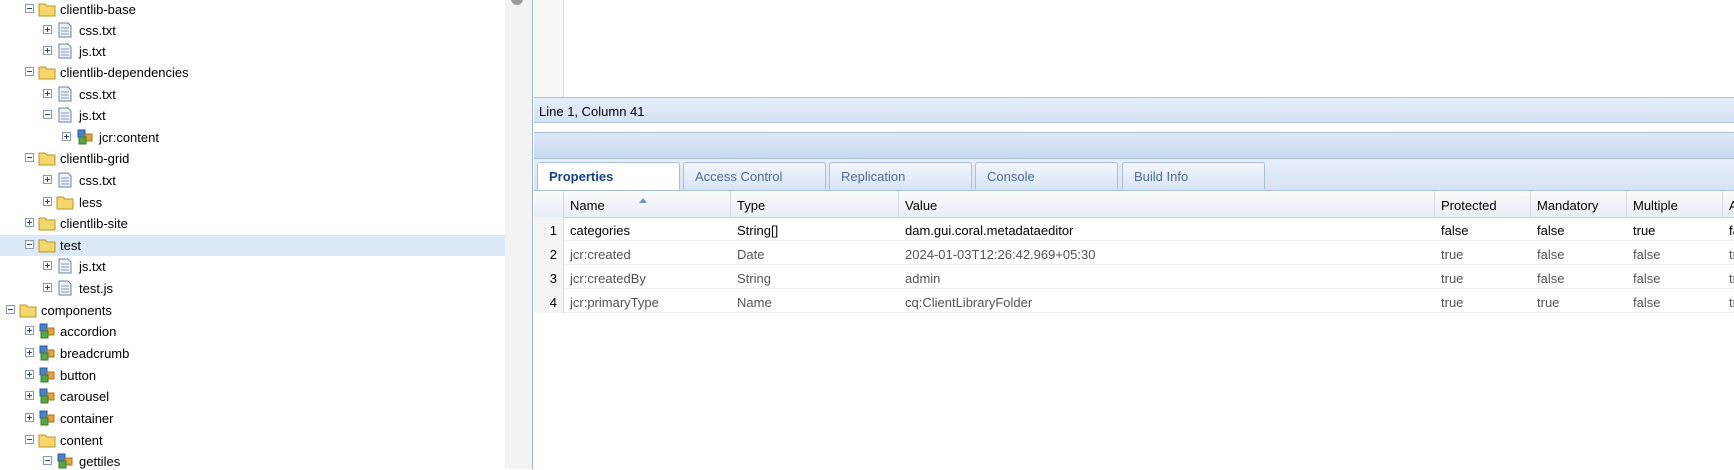 The height and width of the screenshot is (470, 1734). What do you see at coordinates (1579, 204) in the screenshot?
I see `column-header-mandatory: Mandatory` at bounding box center [1579, 204].